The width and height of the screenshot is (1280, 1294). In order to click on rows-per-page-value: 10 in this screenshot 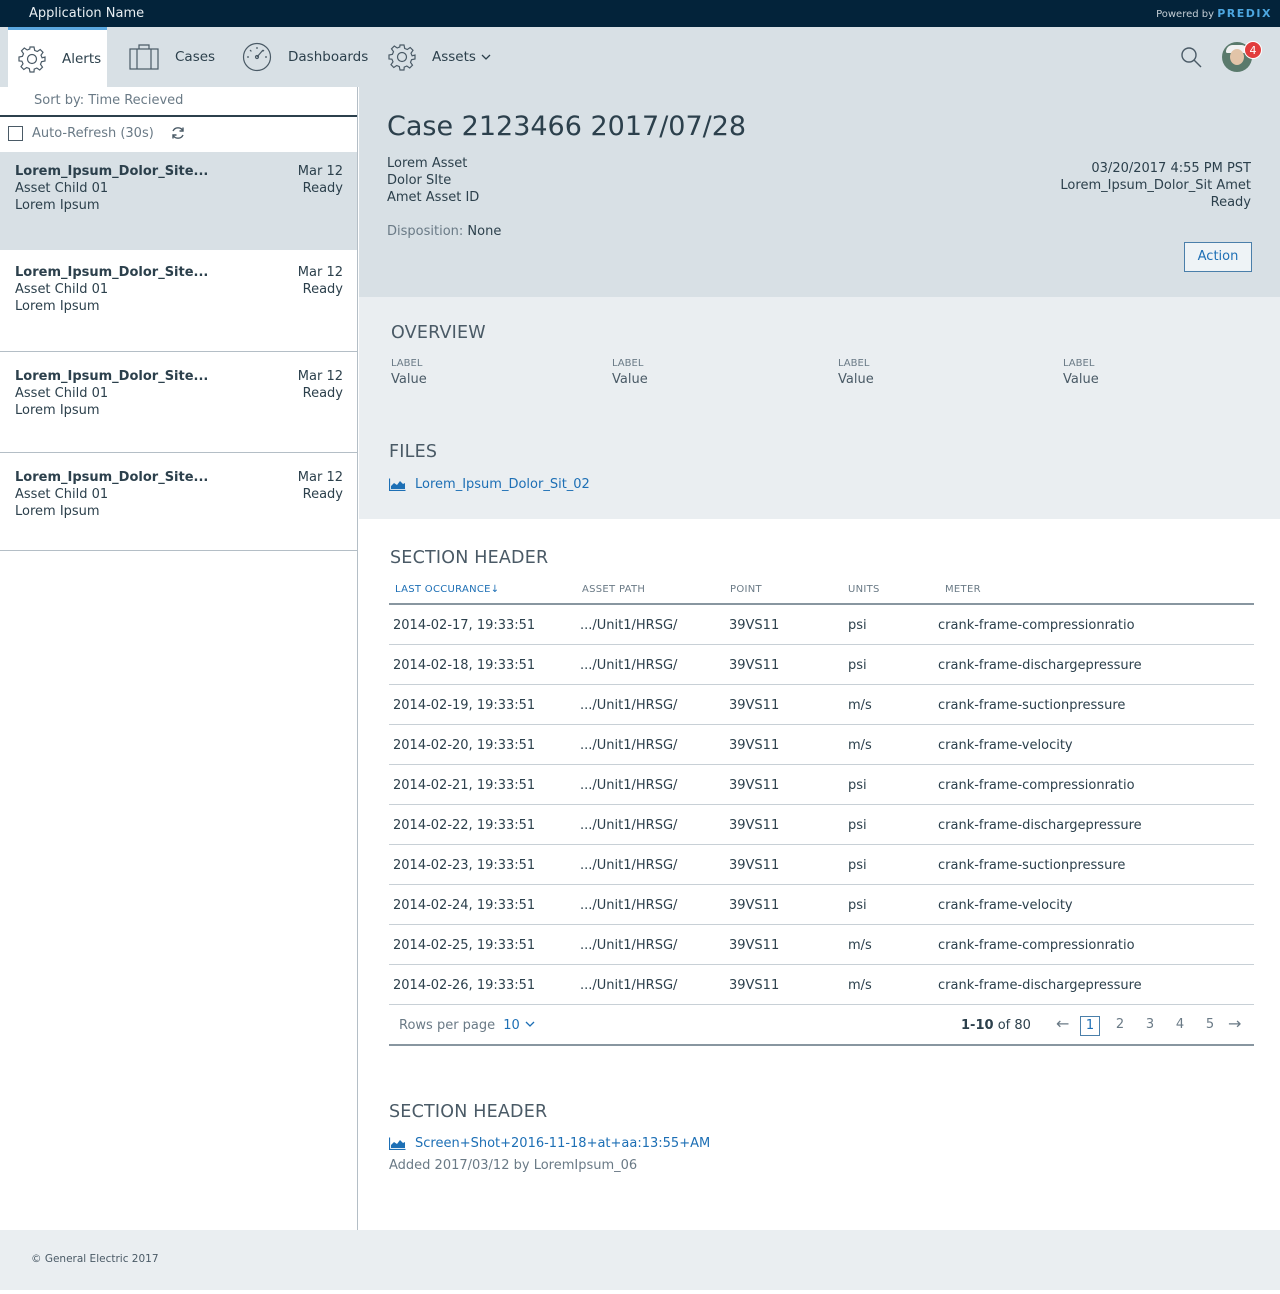, I will do `click(511, 1025)`.